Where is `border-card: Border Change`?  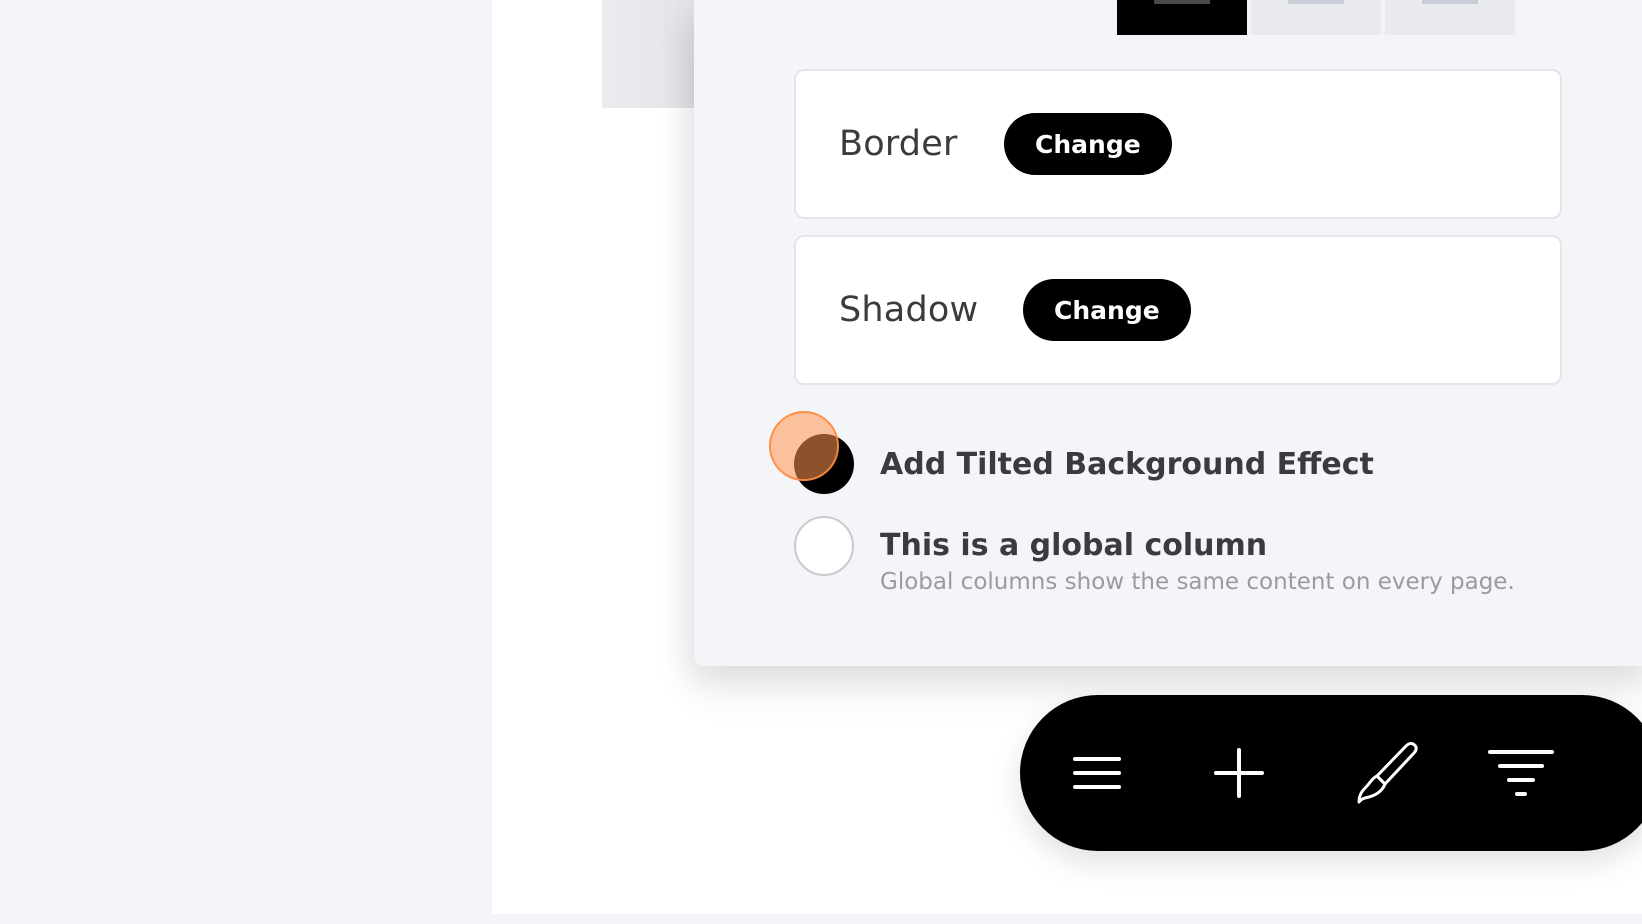 border-card: Border Change is located at coordinates (1178, 144).